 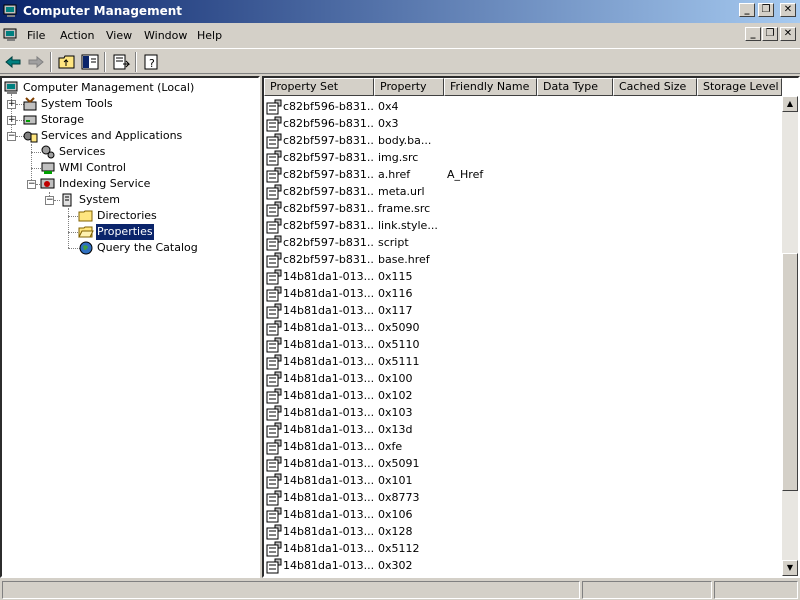 What do you see at coordinates (747, 10) in the screenshot?
I see `minimize-button: _` at bounding box center [747, 10].